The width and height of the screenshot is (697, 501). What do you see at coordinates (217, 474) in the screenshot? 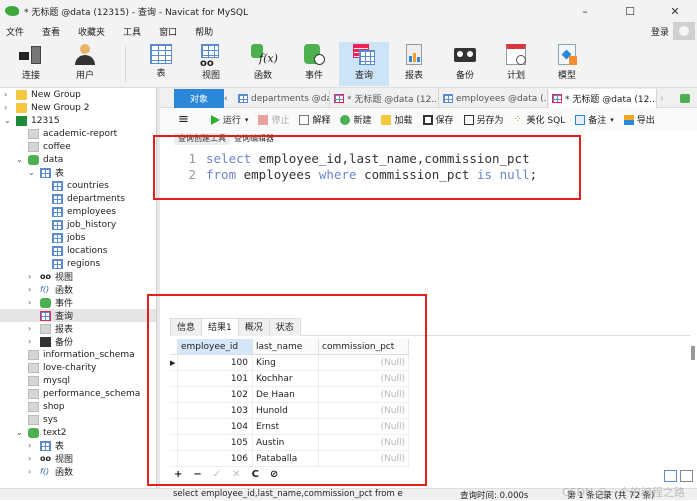
I see `apply-changes-button: ✓` at bounding box center [217, 474].